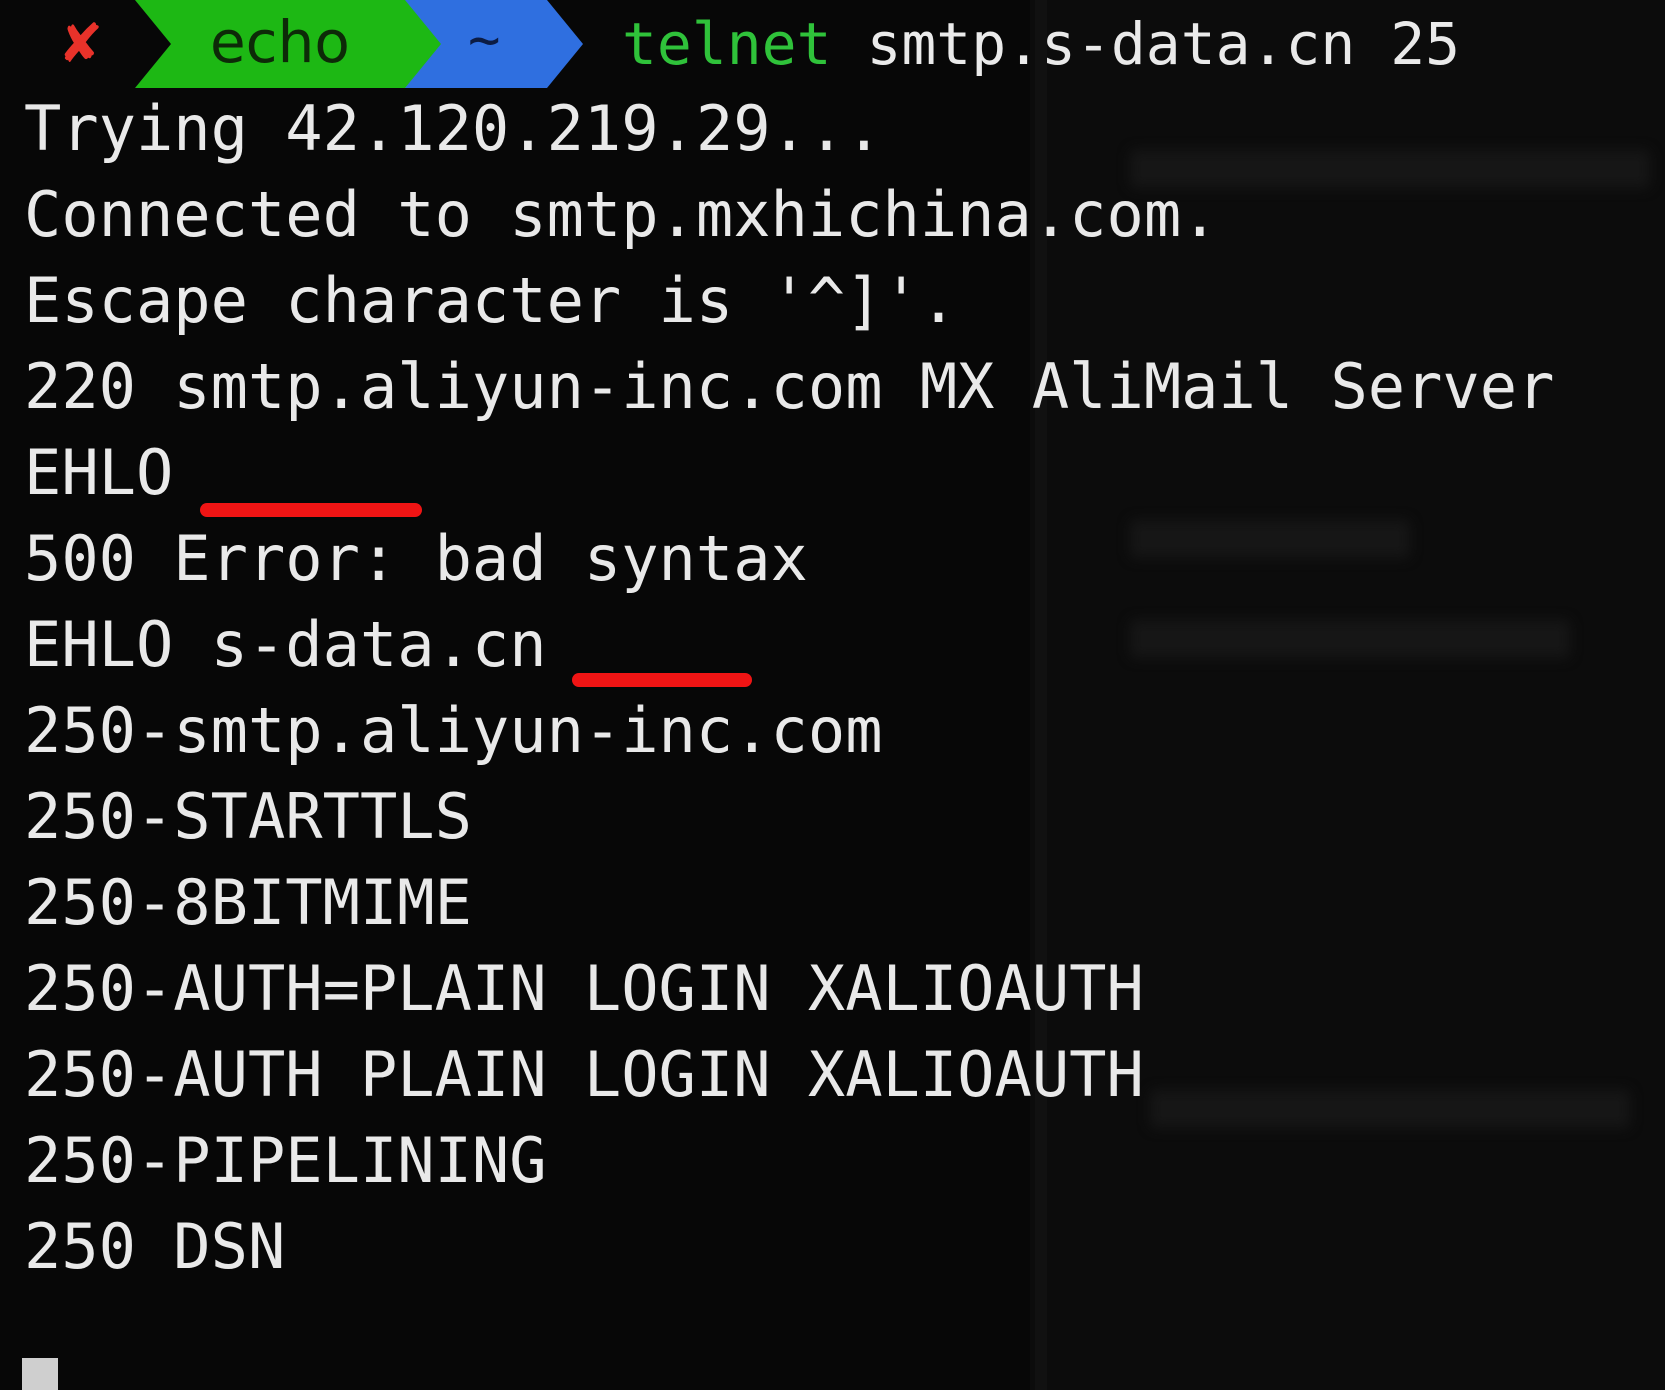  Describe the element at coordinates (99, 472) in the screenshot. I see `output-line: EHLO` at that location.